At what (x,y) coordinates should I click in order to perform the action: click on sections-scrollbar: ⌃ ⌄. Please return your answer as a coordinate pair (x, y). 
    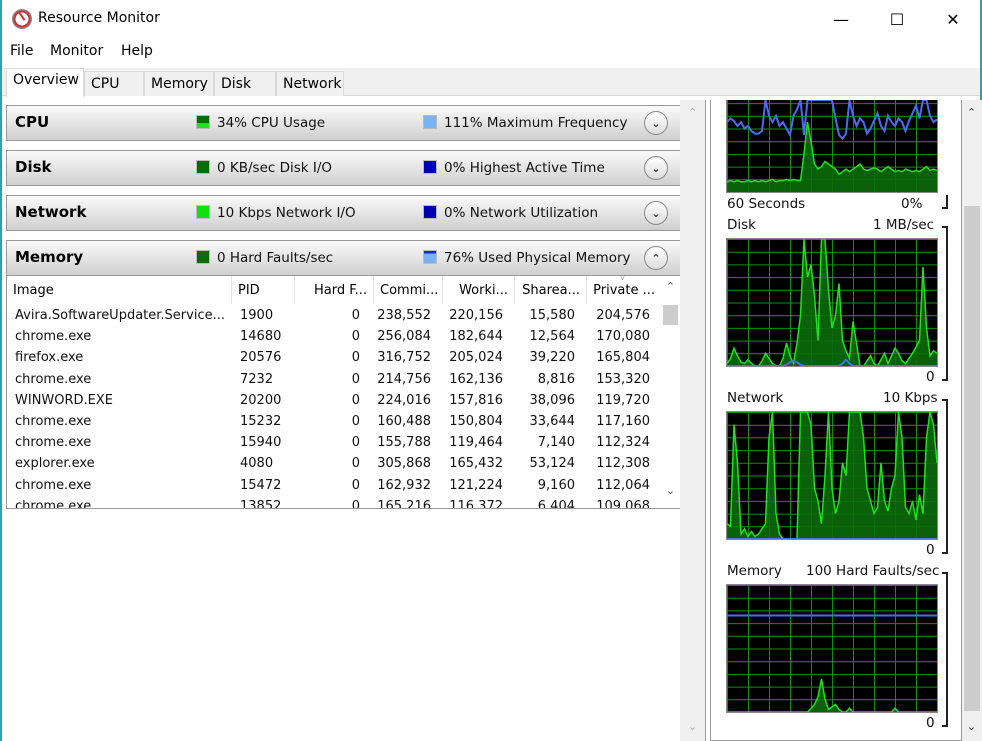
    Looking at the image, I should click on (693, 420).